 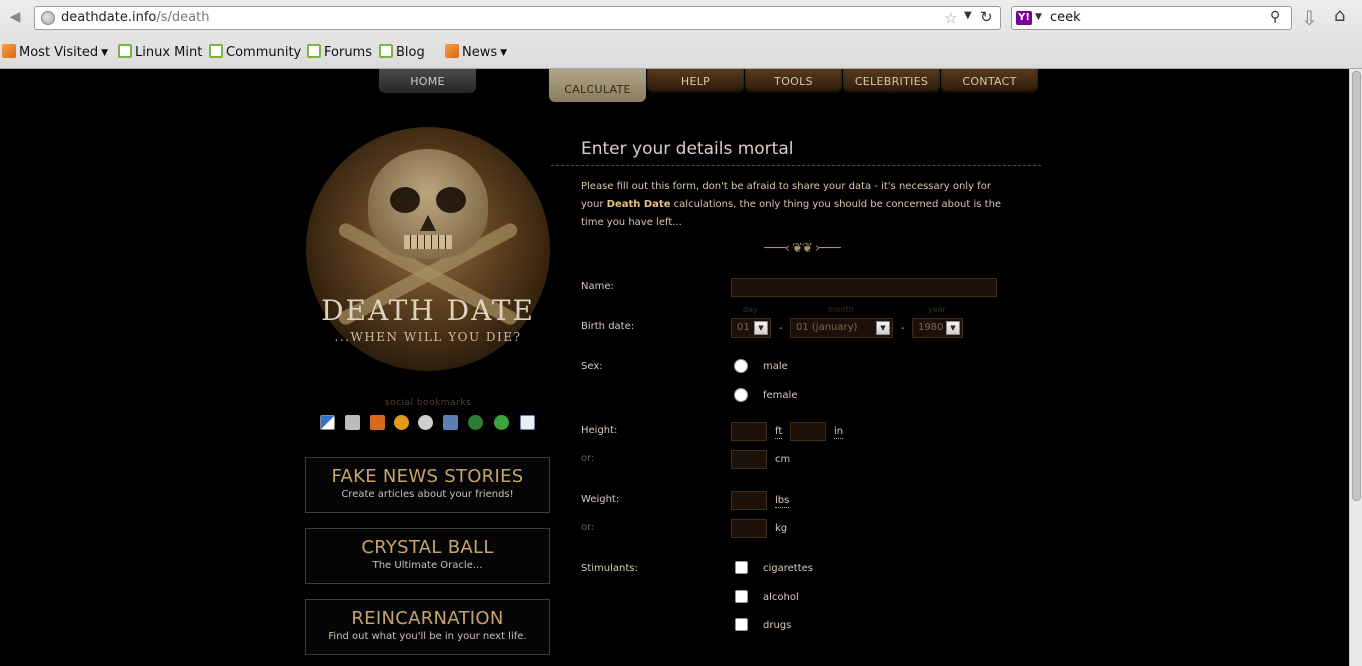 What do you see at coordinates (749, 431) in the screenshot?
I see `height-ft-input` at bounding box center [749, 431].